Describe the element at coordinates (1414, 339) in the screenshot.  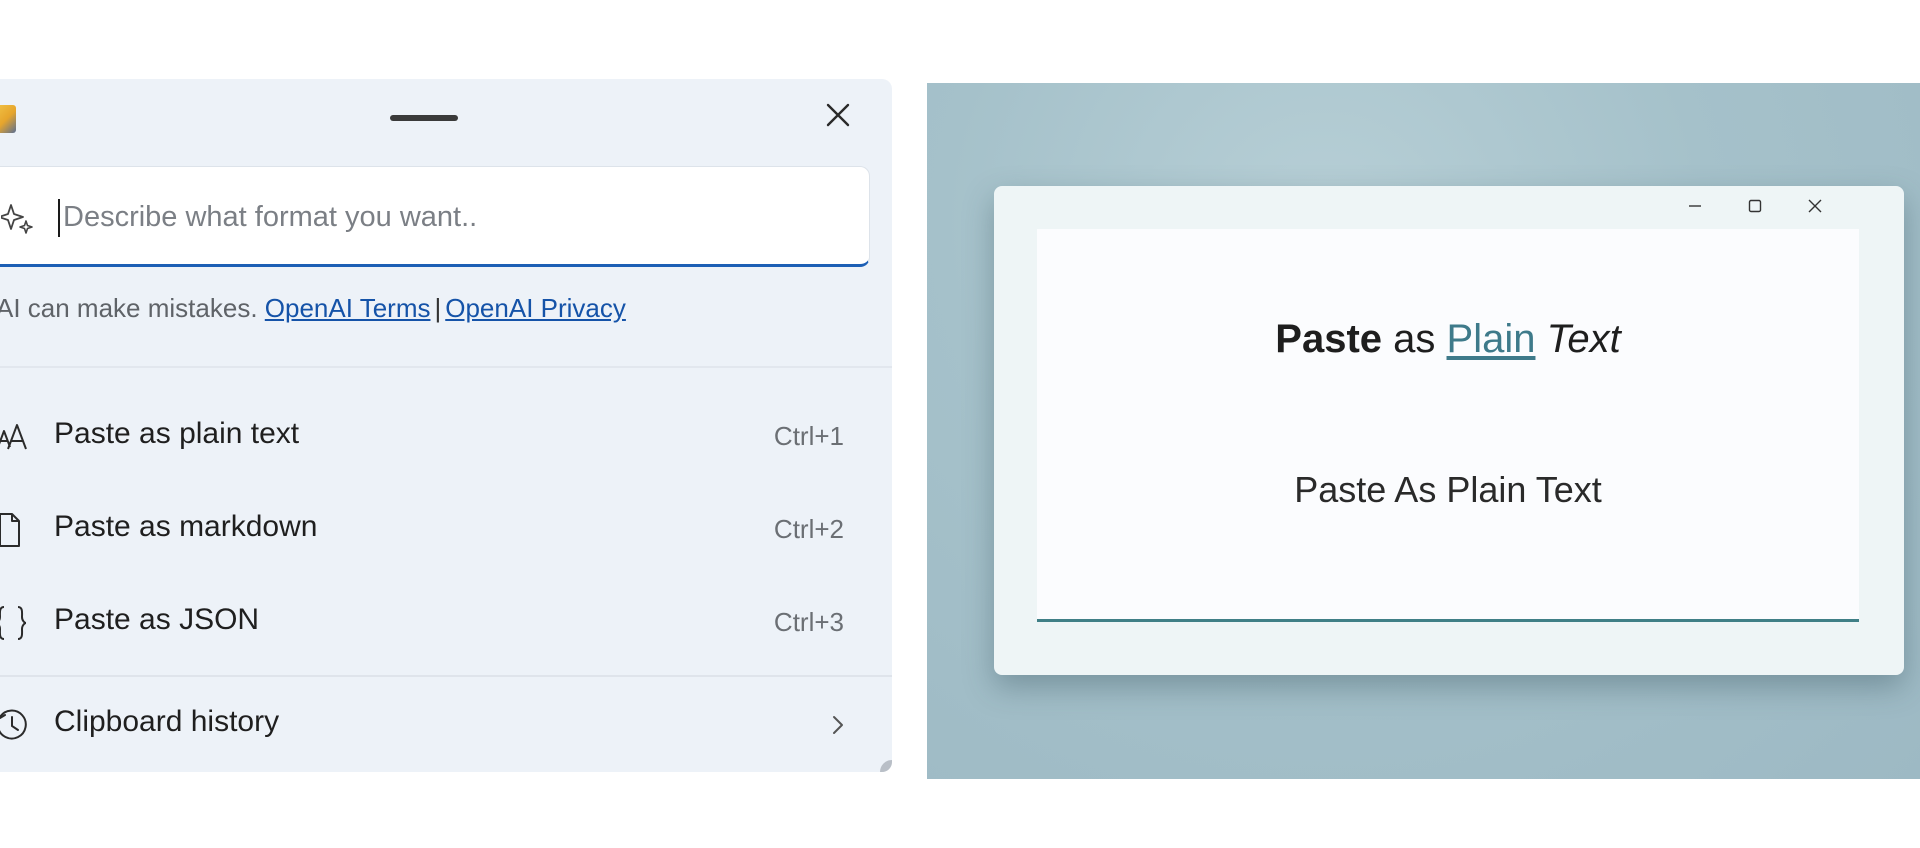
I see `rich-normal-word: as` at that location.